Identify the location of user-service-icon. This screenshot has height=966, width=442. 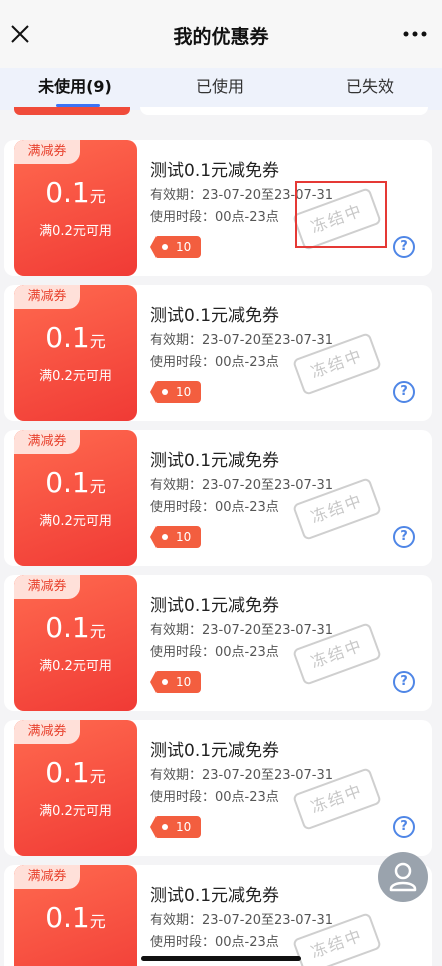
(403, 877).